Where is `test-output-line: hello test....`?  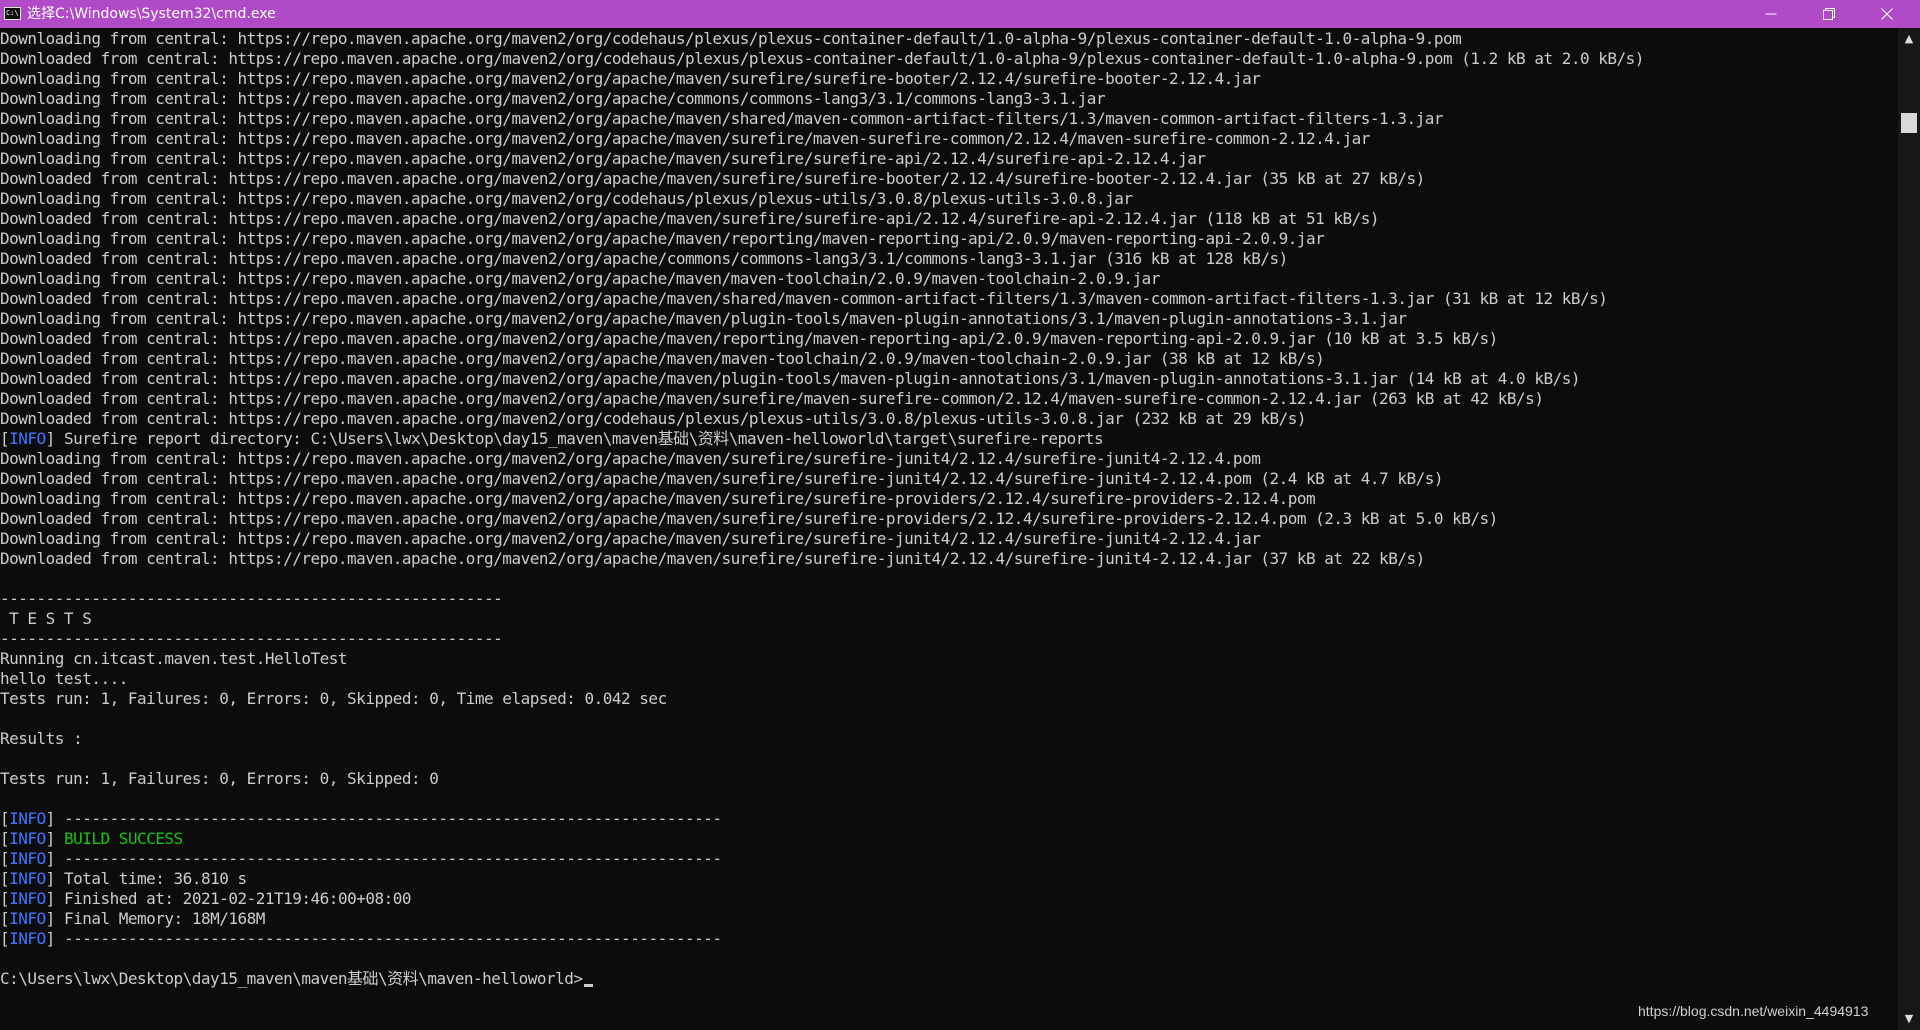 test-output-line: hello test.... is located at coordinates (64, 678).